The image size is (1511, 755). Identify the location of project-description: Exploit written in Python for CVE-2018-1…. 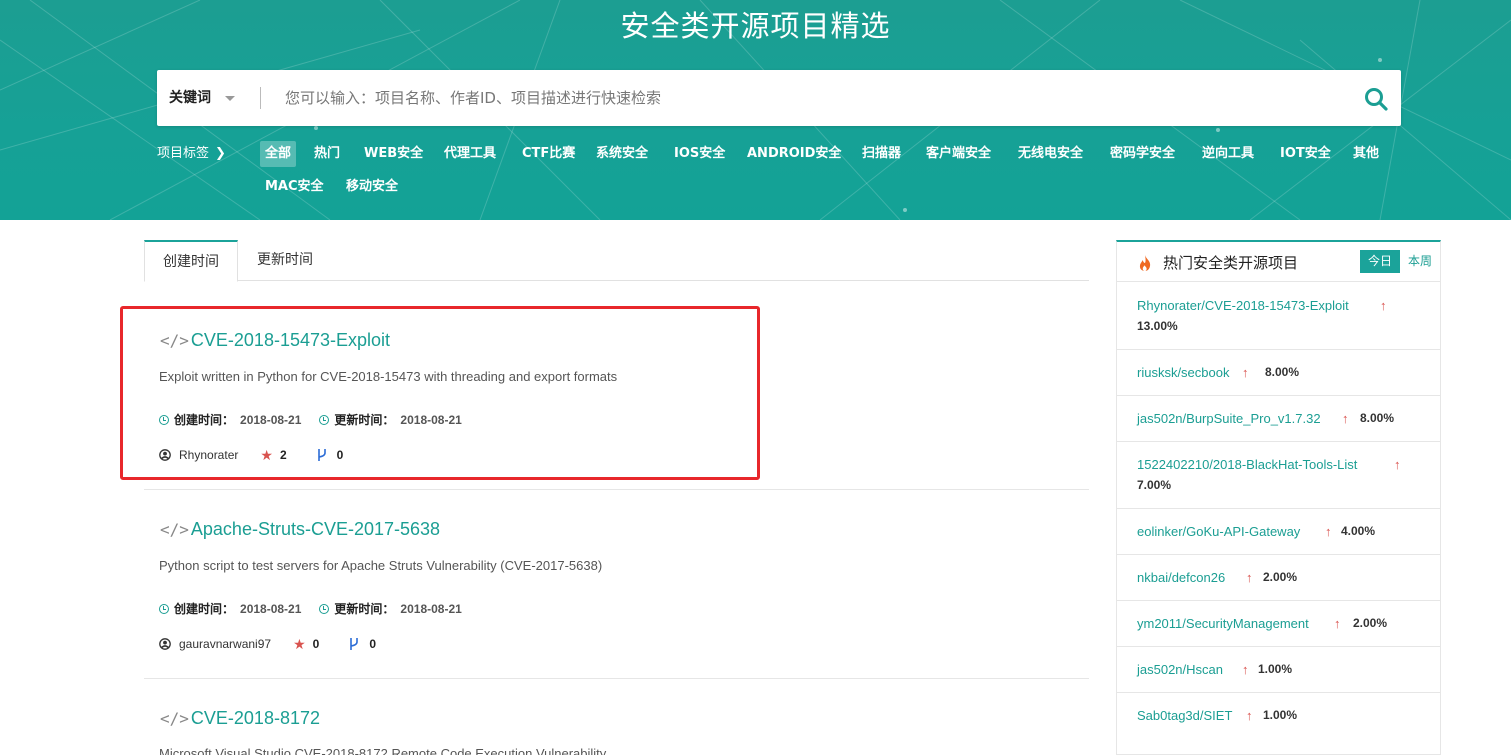
(388, 376).